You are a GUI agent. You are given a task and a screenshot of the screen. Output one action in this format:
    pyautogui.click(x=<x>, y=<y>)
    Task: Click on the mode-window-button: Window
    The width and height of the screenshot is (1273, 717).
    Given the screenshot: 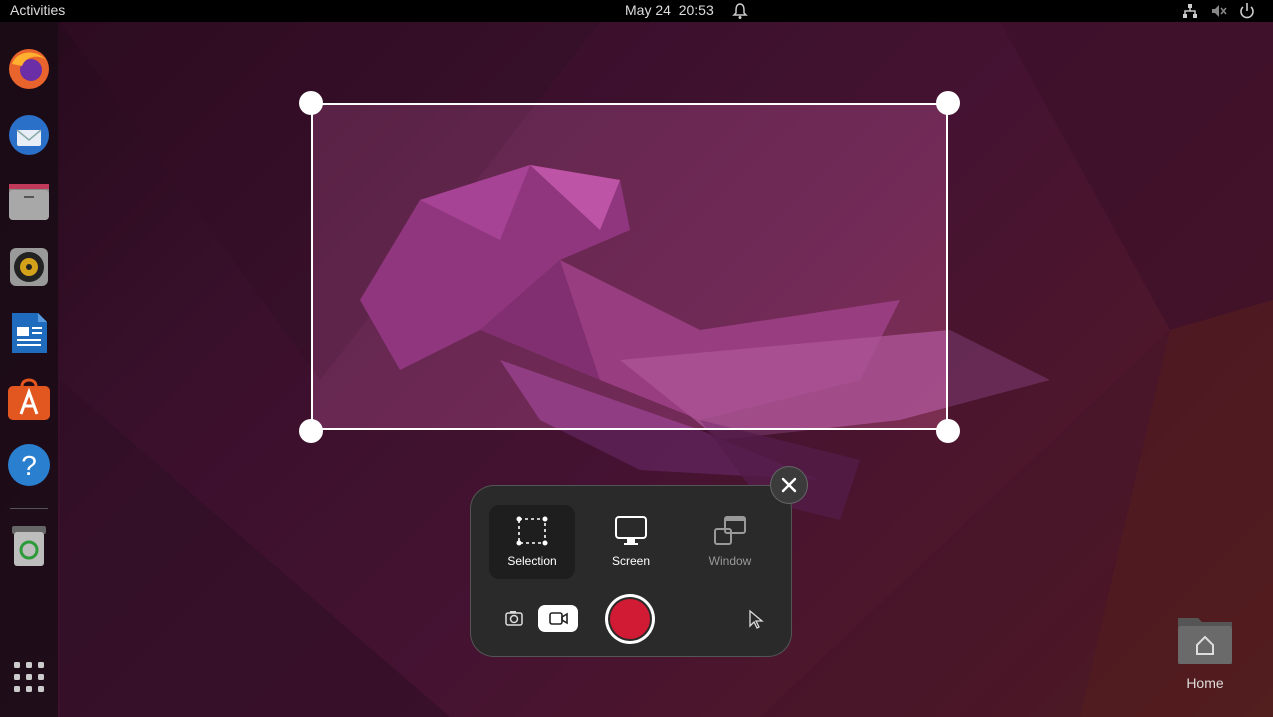 What is the action you would take?
    pyautogui.click(x=730, y=542)
    